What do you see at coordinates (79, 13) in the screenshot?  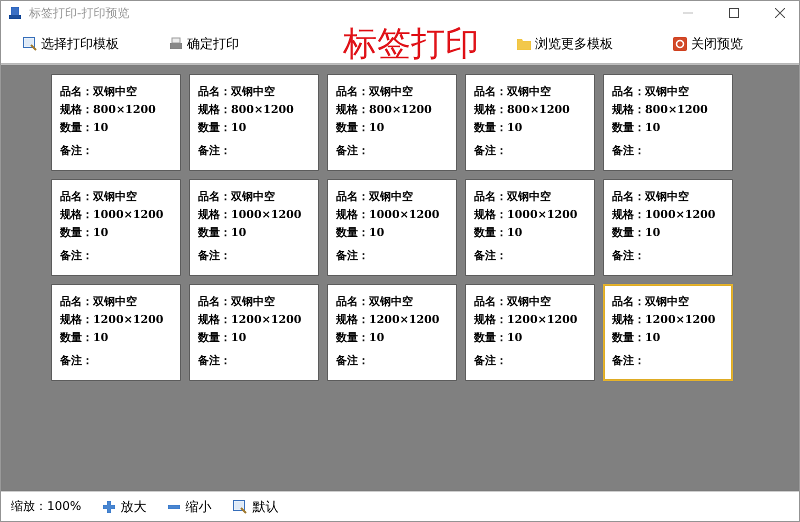 I see `window-title: 标签打印-打印预览` at bounding box center [79, 13].